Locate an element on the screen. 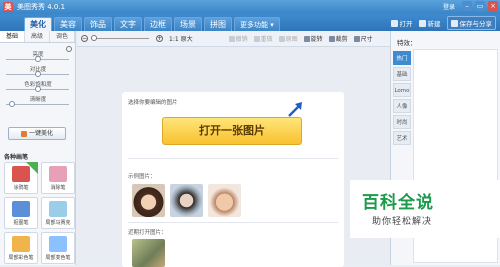 This screenshot has width=500, height=267. tab-frame: 边框 is located at coordinates (158, 24).